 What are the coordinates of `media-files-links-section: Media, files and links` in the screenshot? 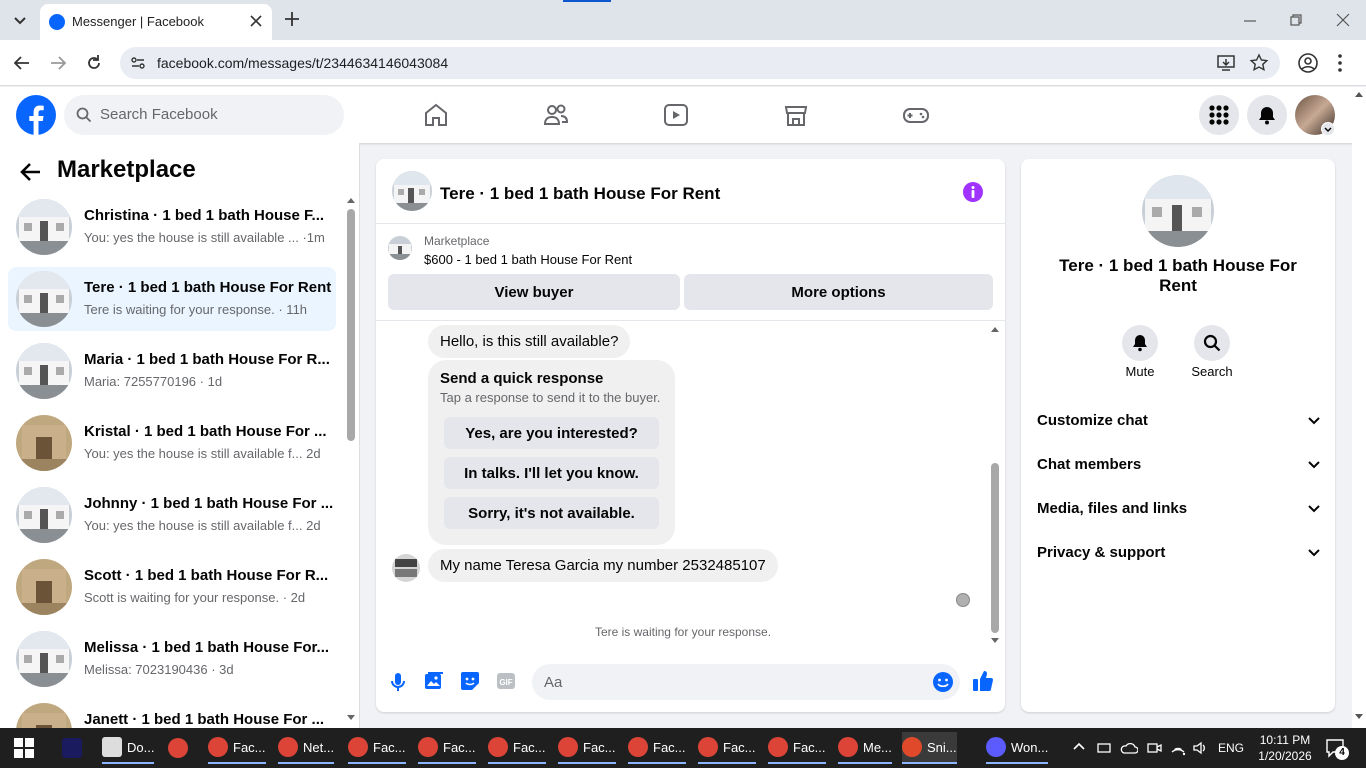 It's located at (1179, 508).